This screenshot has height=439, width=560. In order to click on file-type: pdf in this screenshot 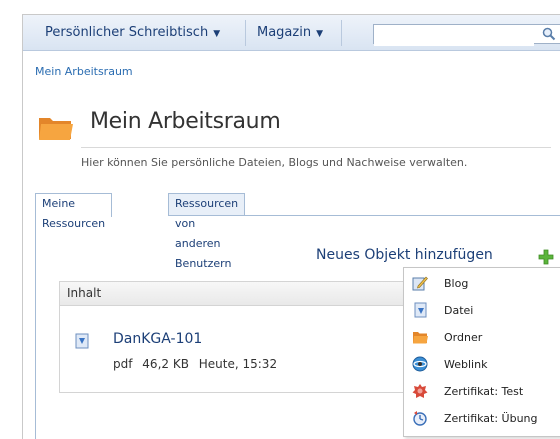, I will do `click(123, 364)`.